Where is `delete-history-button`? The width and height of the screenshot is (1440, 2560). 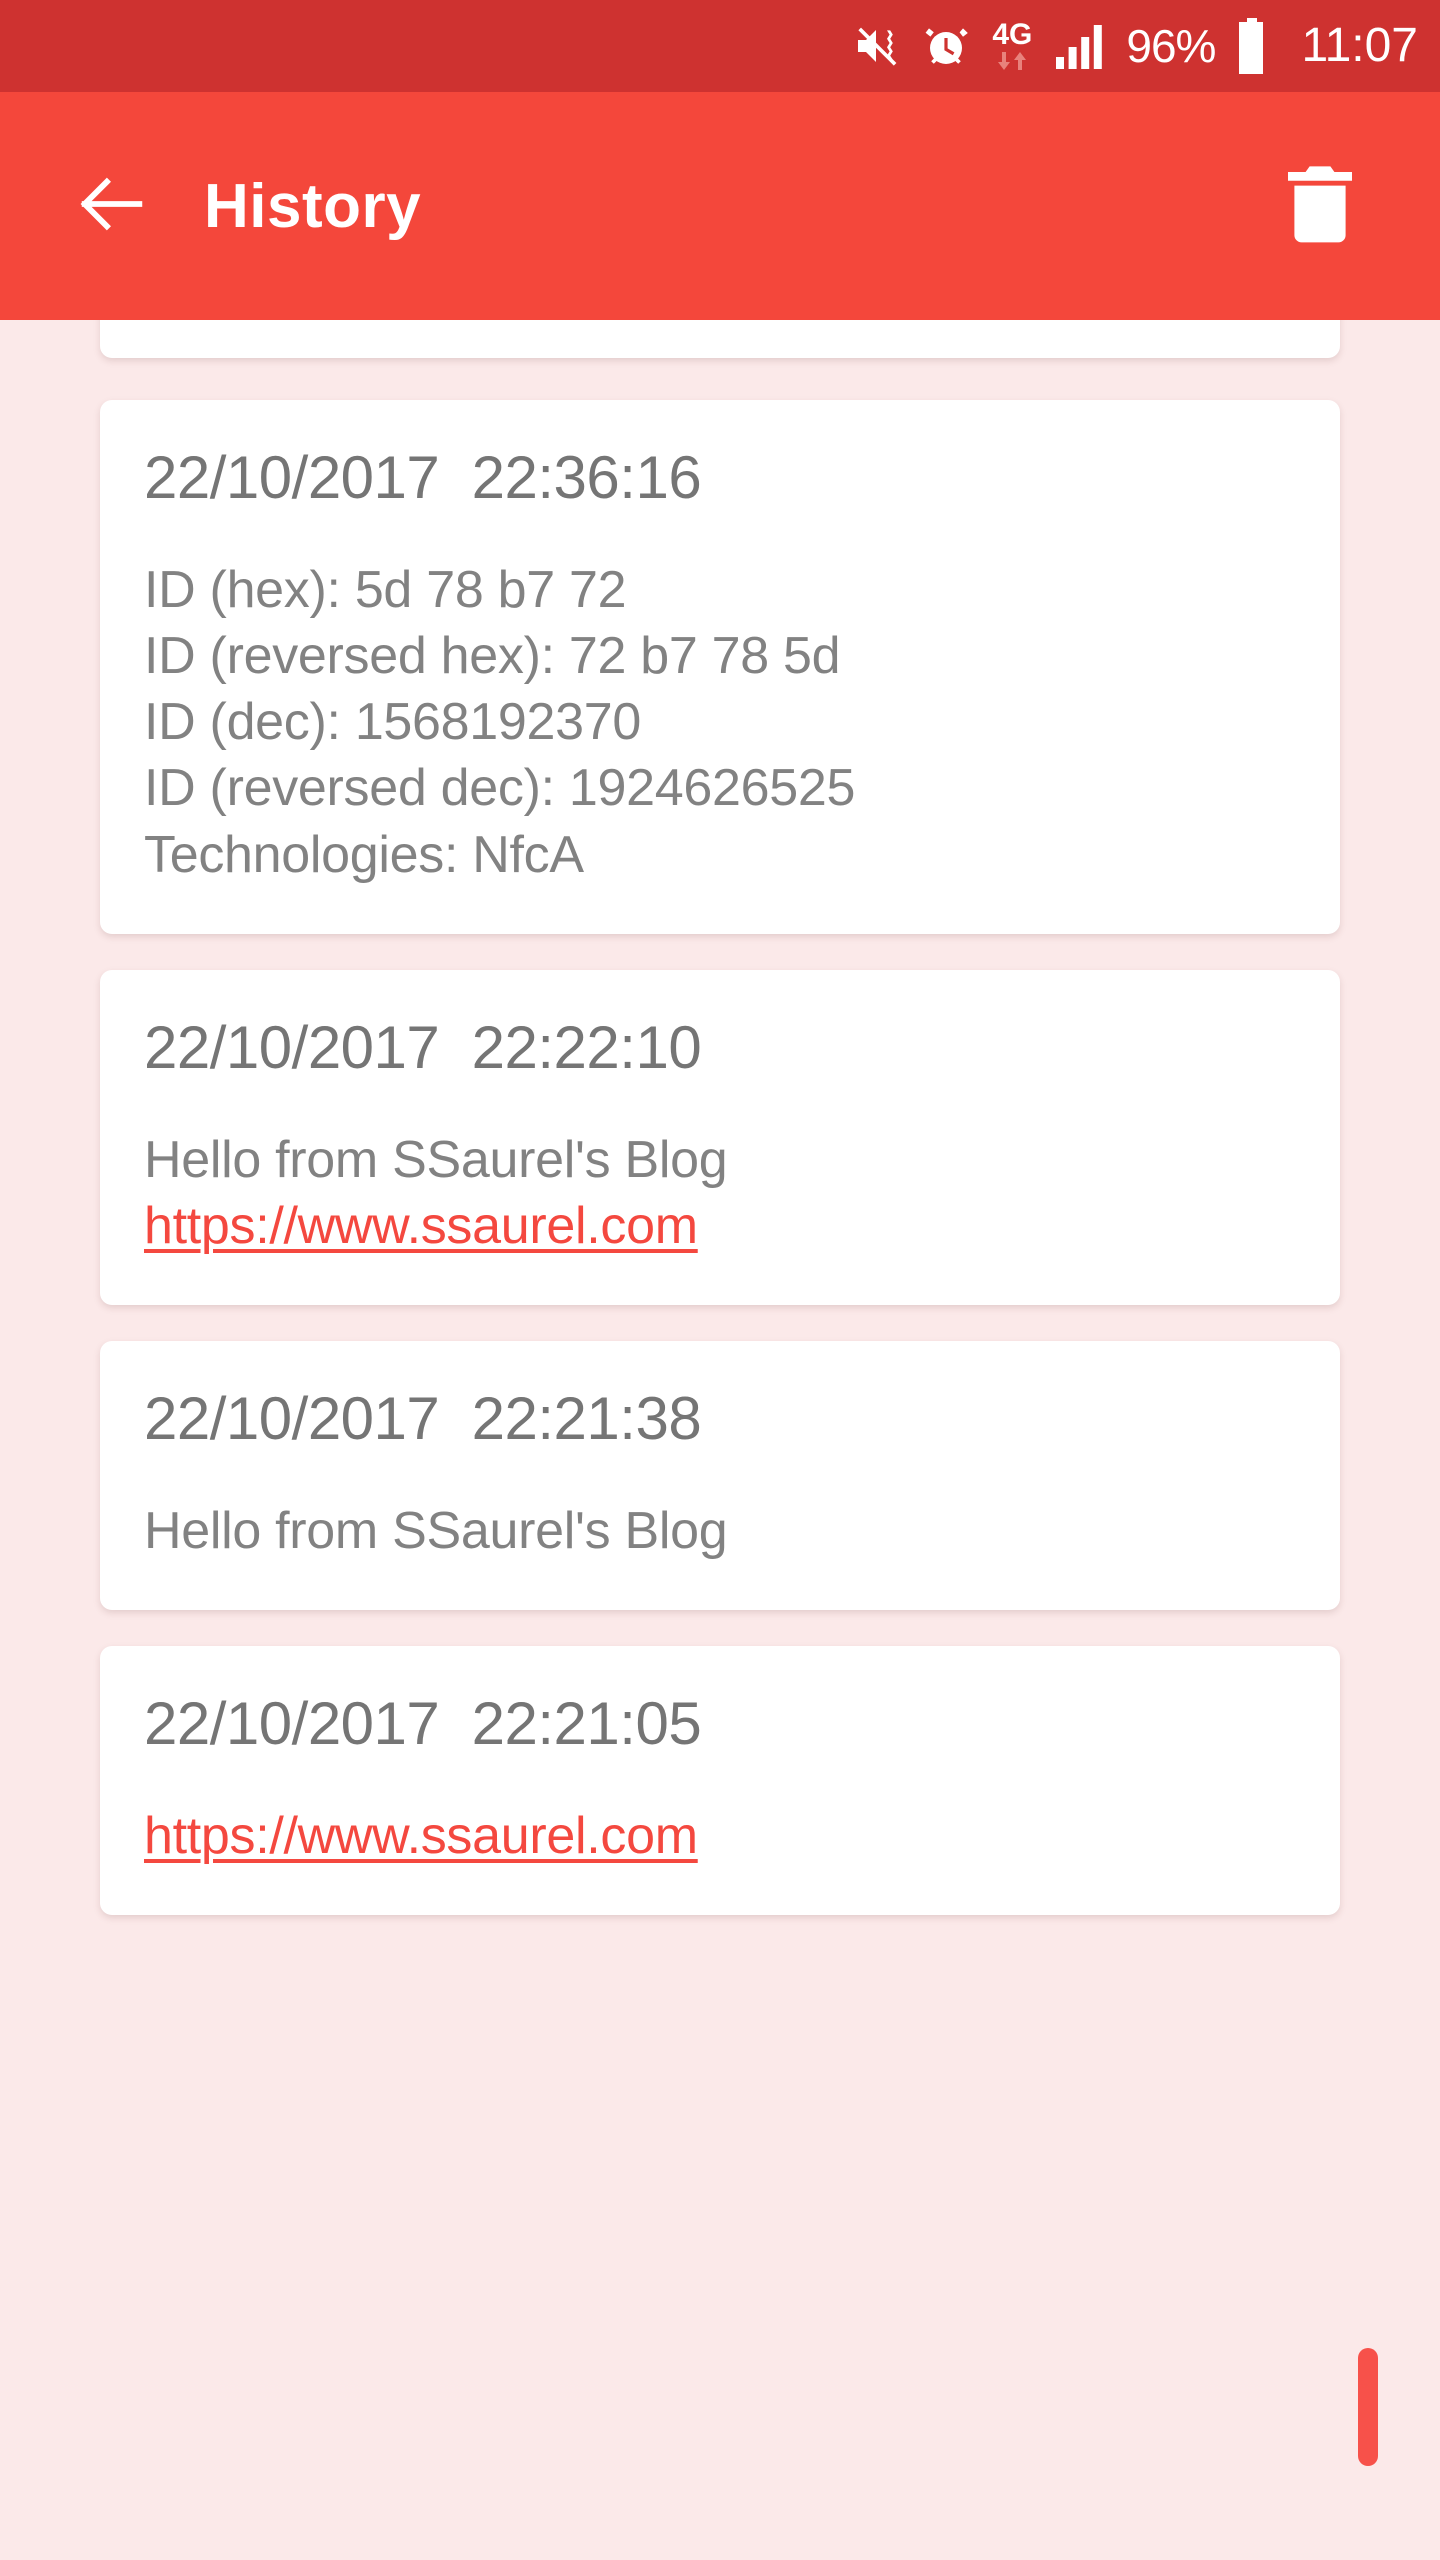 delete-history-button is located at coordinates (1320, 206).